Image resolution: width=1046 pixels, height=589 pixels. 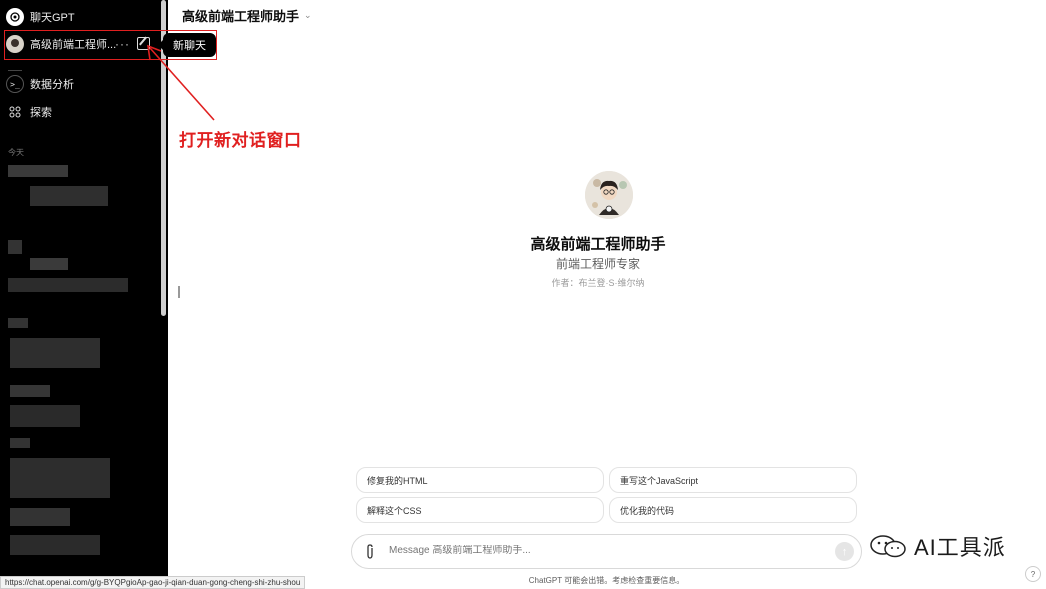 What do you see at coordinates (598, 244) in the screenshot?
I see `gpt-profile-title: 高级前端工程师助手` at bounding box center [598, 244].